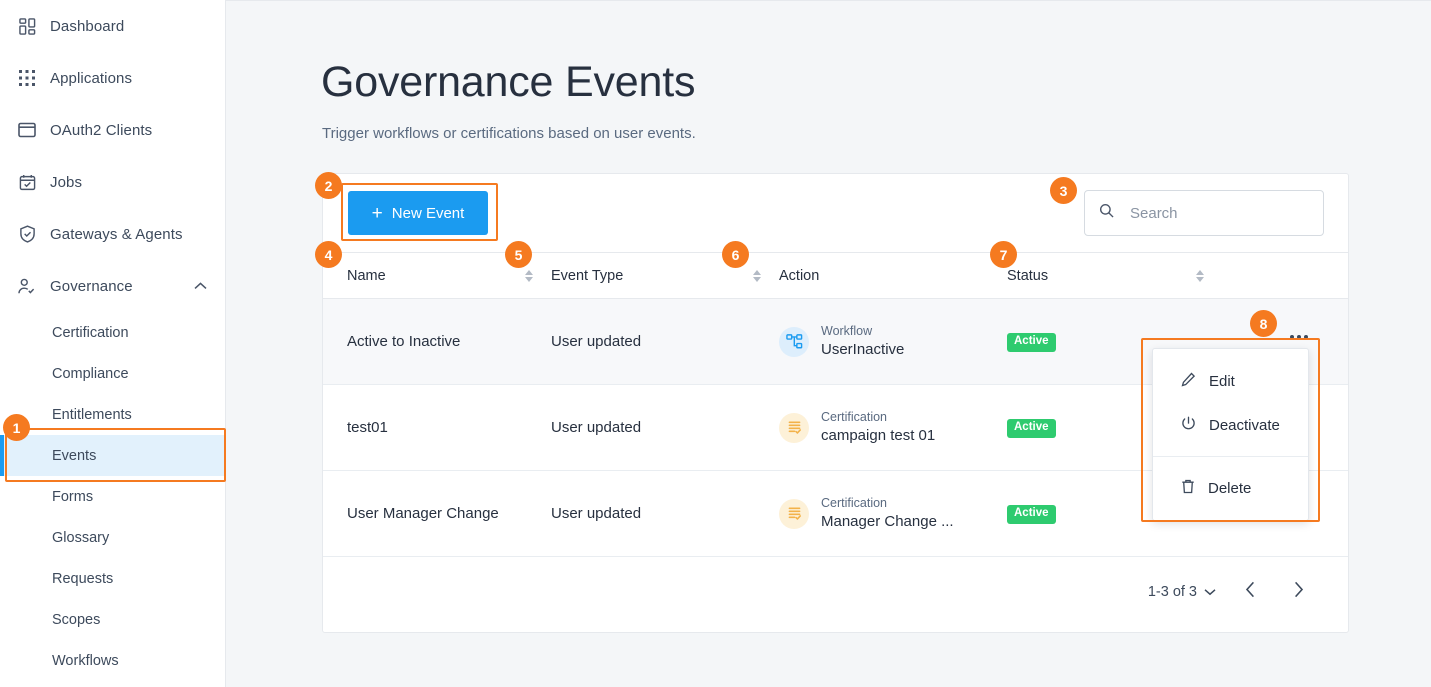  What do you see at coordinates (1188, 488) in the screenshot?
I see `trash-icon` at bounding box center [1188, 488].